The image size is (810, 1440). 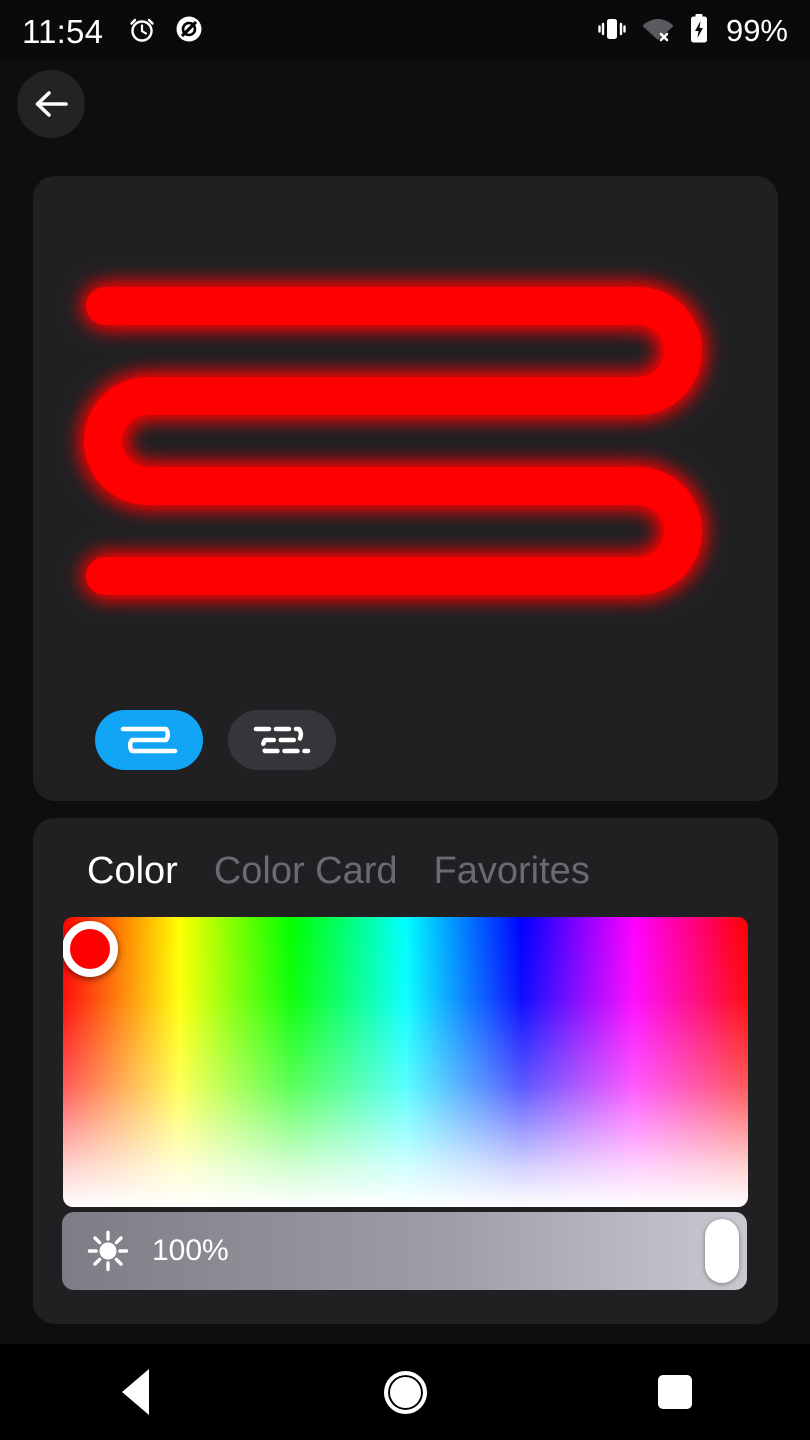 I want to click on back-triangle-icon, so click(x=135, y=1392).